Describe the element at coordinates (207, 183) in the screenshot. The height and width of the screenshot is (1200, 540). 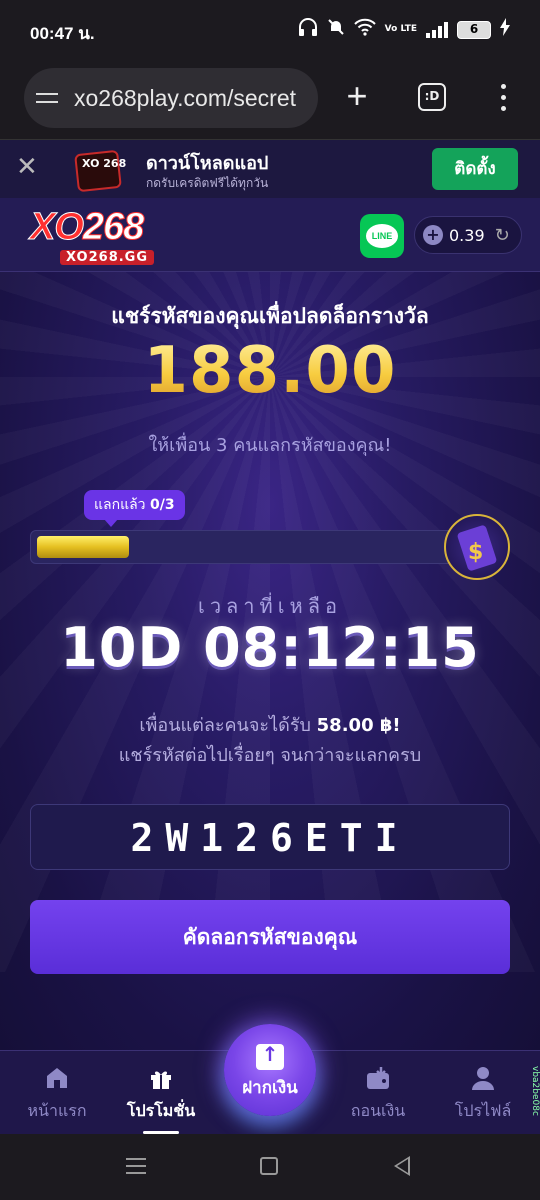
I see `banner-subtitle: กดรับเครดิตฟรีได้ทุกวัน` at that location.